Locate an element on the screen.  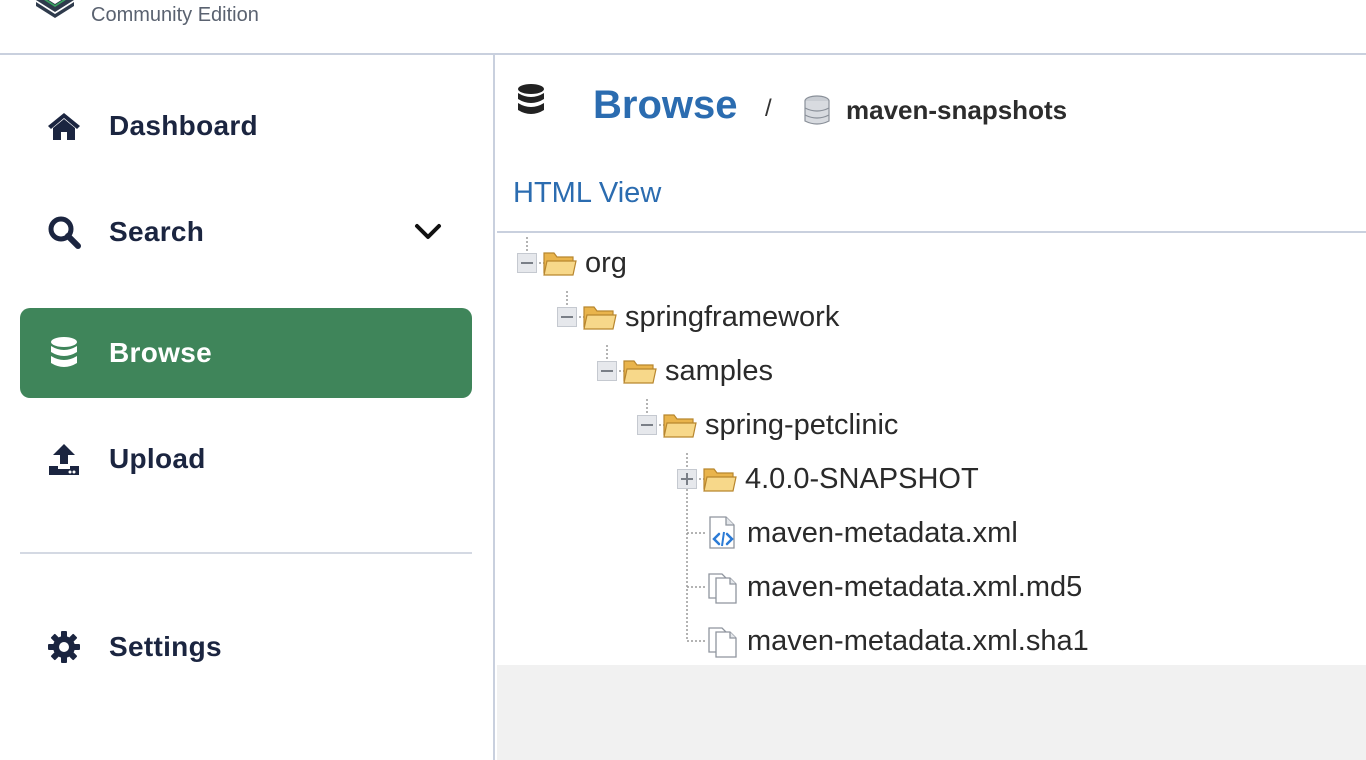
sidebar-item-label: Dashboard is located at coordinates (183, 125).